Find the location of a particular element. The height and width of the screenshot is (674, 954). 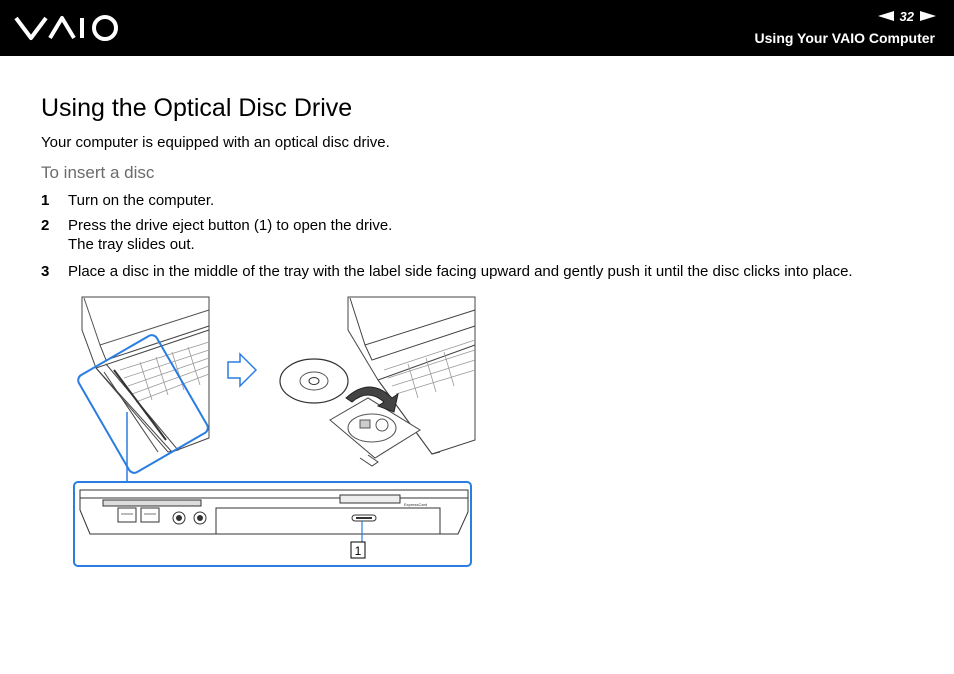

step-text-continued: The tray slides out. is located at coordinates (131, 244).